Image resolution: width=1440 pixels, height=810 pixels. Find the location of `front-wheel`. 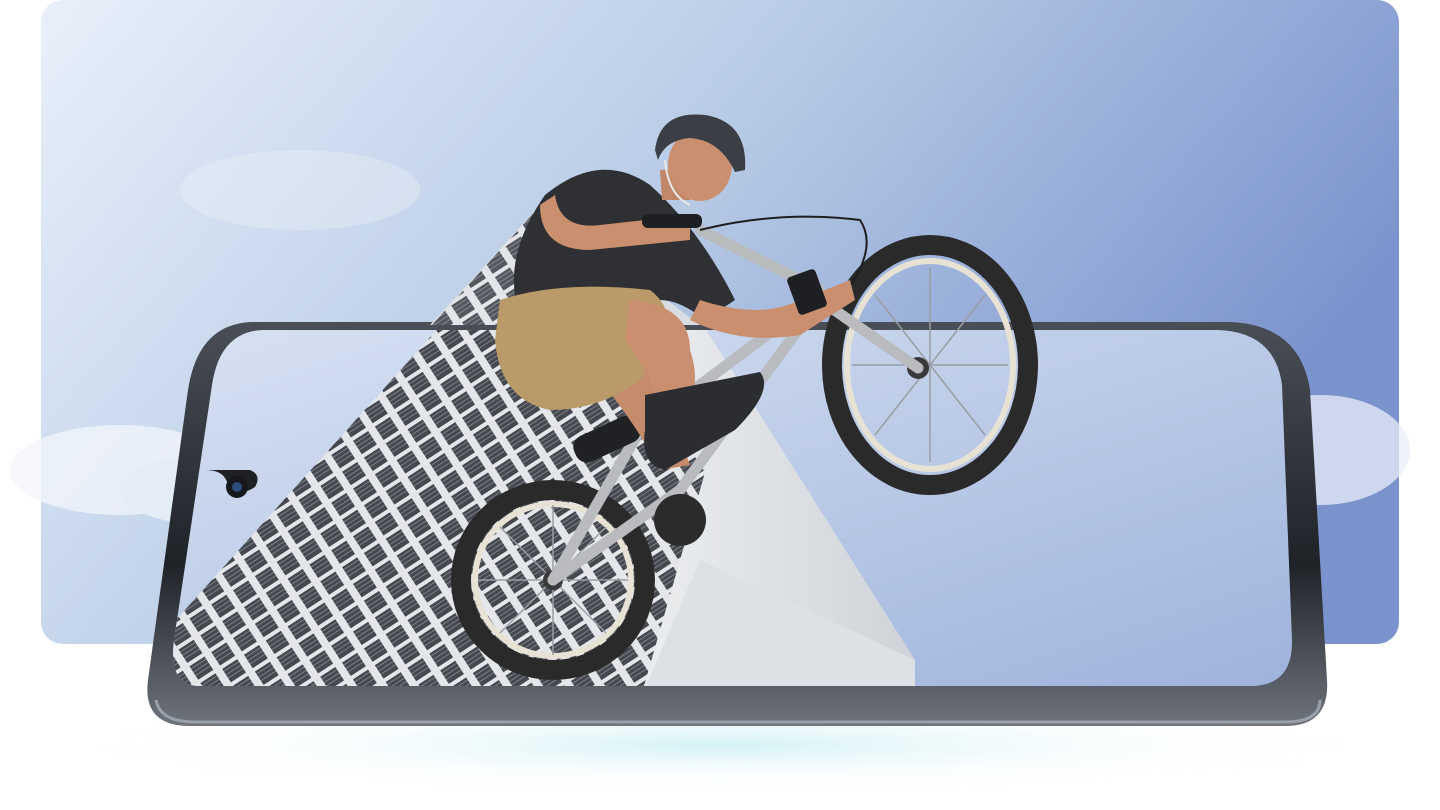

front-wheel is located at coordinates (930, 365).